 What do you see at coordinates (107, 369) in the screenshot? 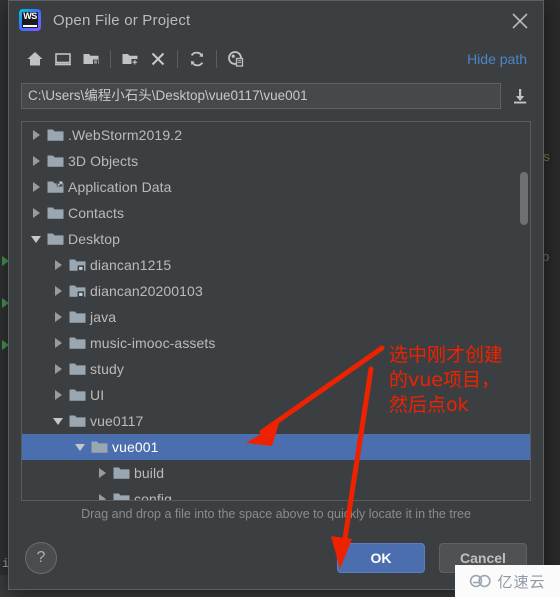
I see `tree-row-label: study` at bounding box center [107, 369].